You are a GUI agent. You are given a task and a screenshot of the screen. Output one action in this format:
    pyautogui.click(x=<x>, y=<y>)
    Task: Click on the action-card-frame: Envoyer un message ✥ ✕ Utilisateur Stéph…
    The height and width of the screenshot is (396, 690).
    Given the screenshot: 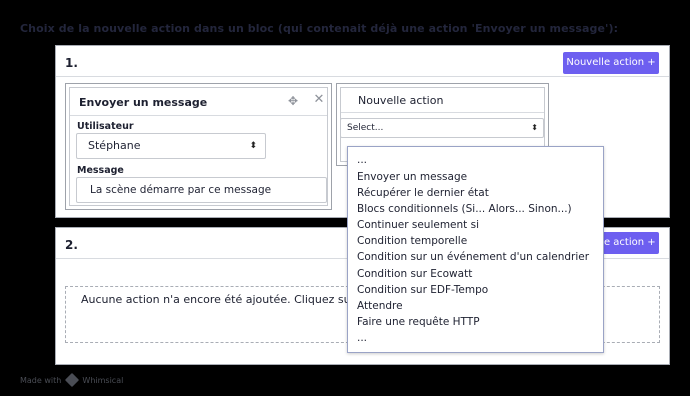 What is the action you would take?
    pyautogui.click(x=198, y=146)
    